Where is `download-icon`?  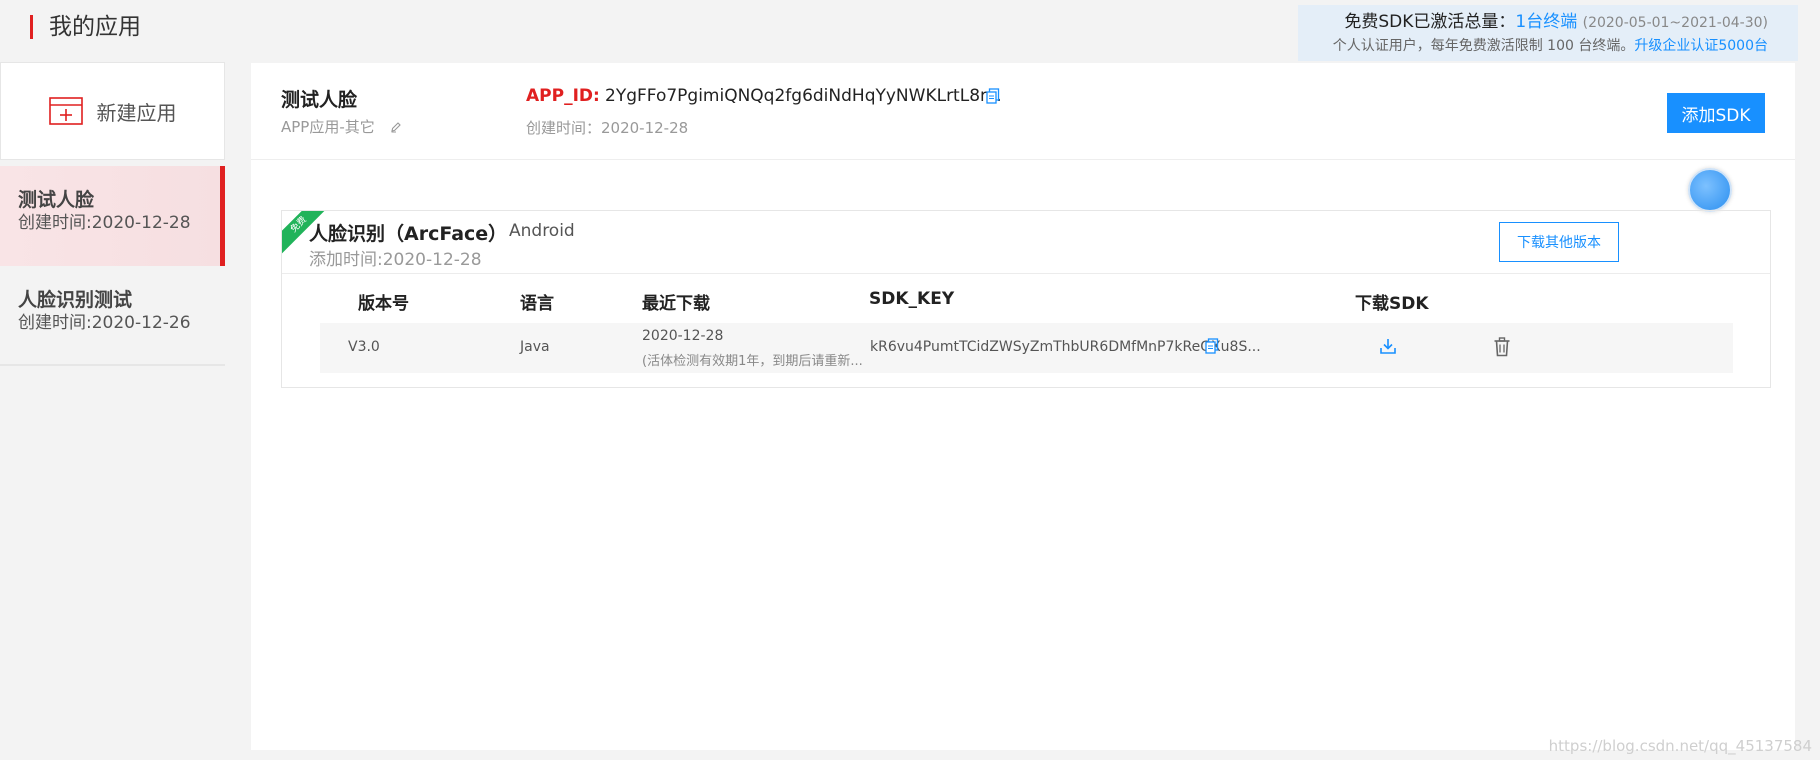
download-icon is located at coordinates (1388, 348).